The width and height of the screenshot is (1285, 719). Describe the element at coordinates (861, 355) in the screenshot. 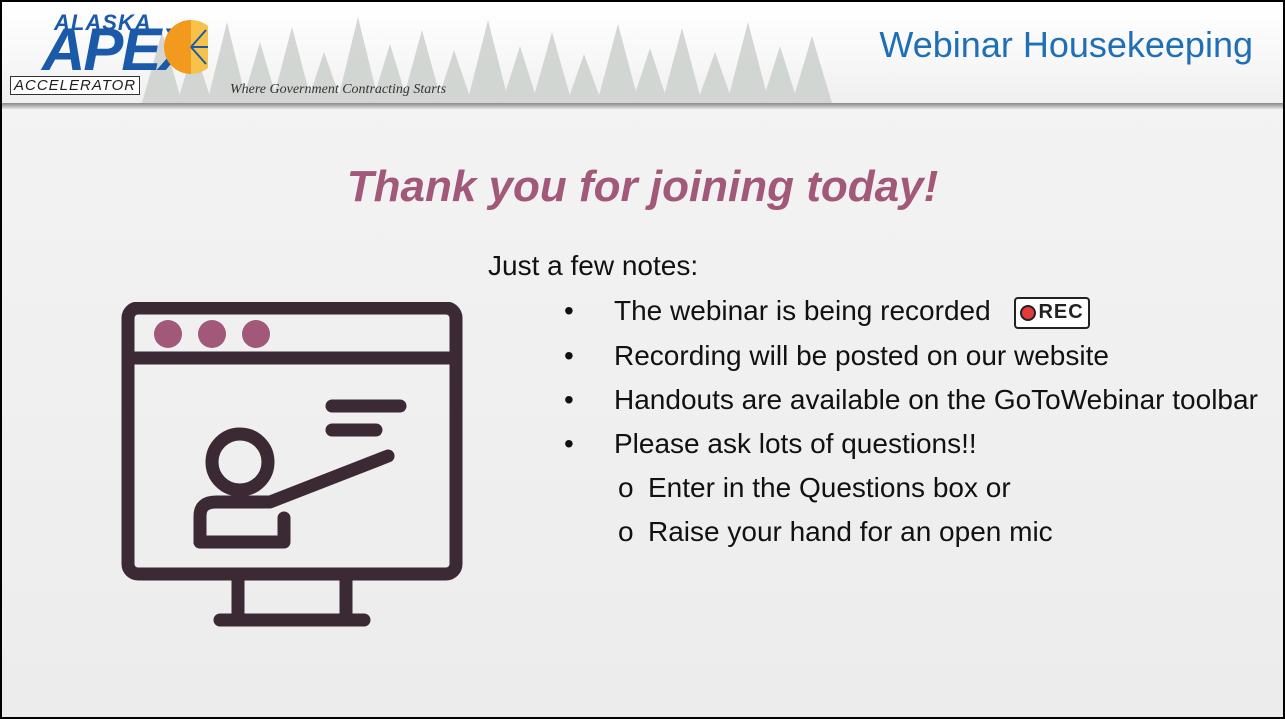

I see `bullet-text: Recording will be posted on our website` at that location.